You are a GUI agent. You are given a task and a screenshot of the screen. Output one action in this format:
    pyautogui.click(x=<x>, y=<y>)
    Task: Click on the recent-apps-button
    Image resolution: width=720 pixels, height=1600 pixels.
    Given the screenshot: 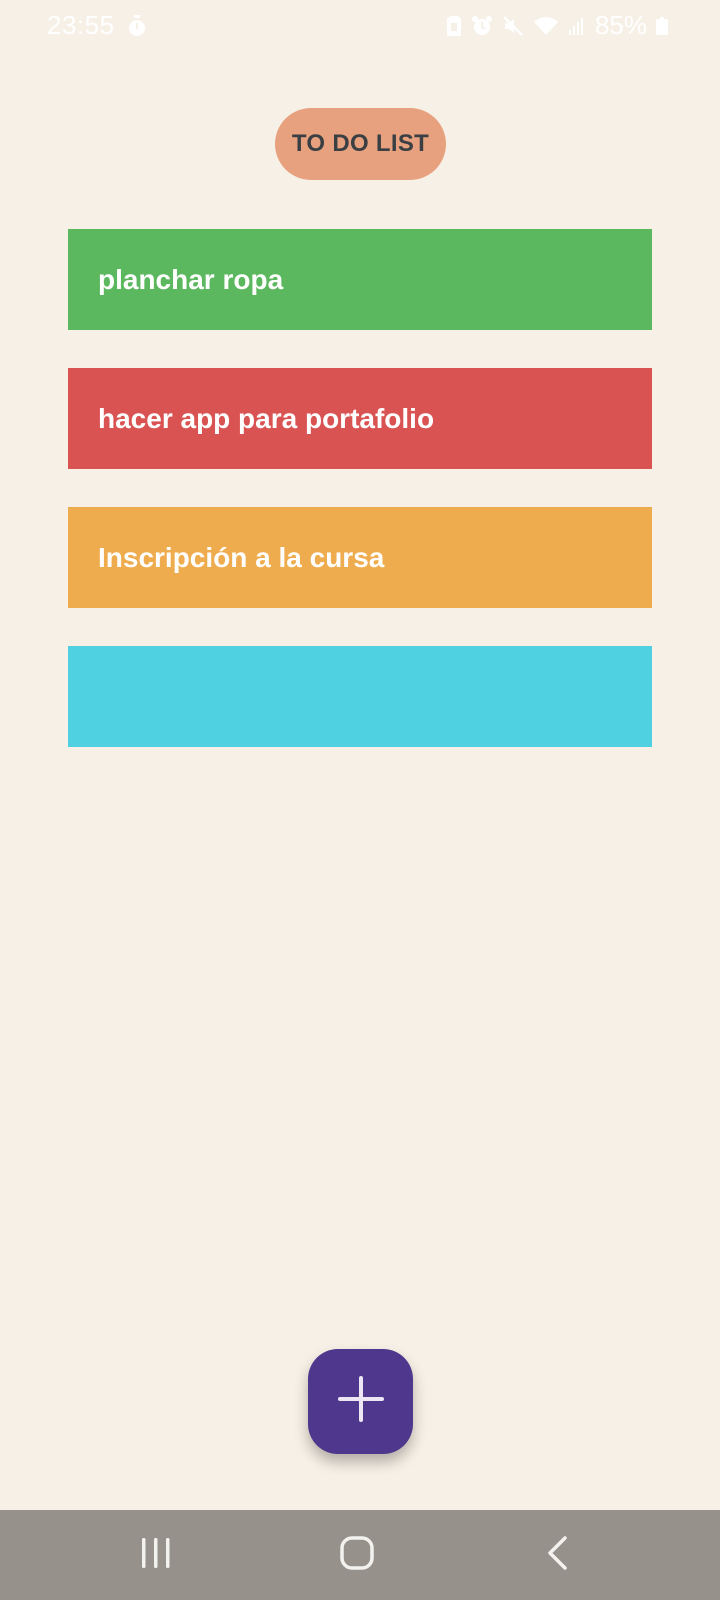 What is the action you would take?
    pyautogui.click(x=156, y=1555)
    